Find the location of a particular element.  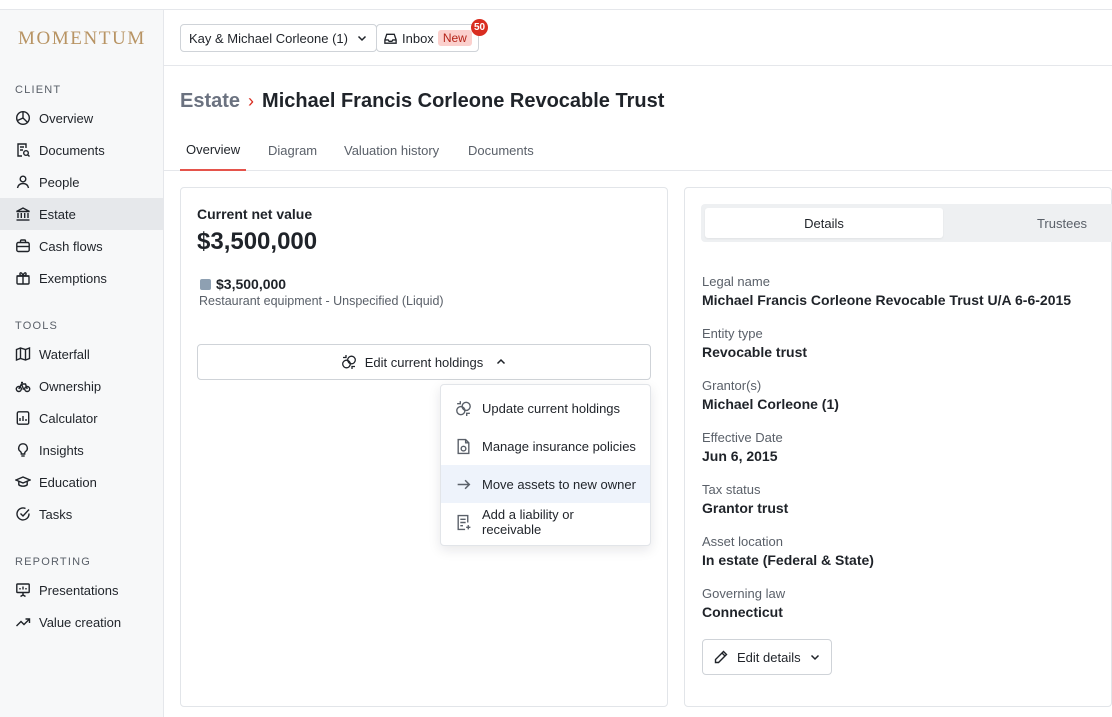

tab-diagram: Diagram is located at coordinates (292, 150).